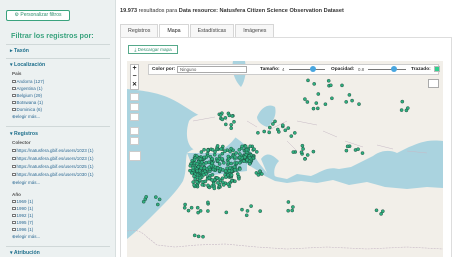 Image resolution: width=454 pixels, height=257 pixels. I want to click on colector-option: https://natusfera.gbif.es/users/1023 (1), so click(53, 150).